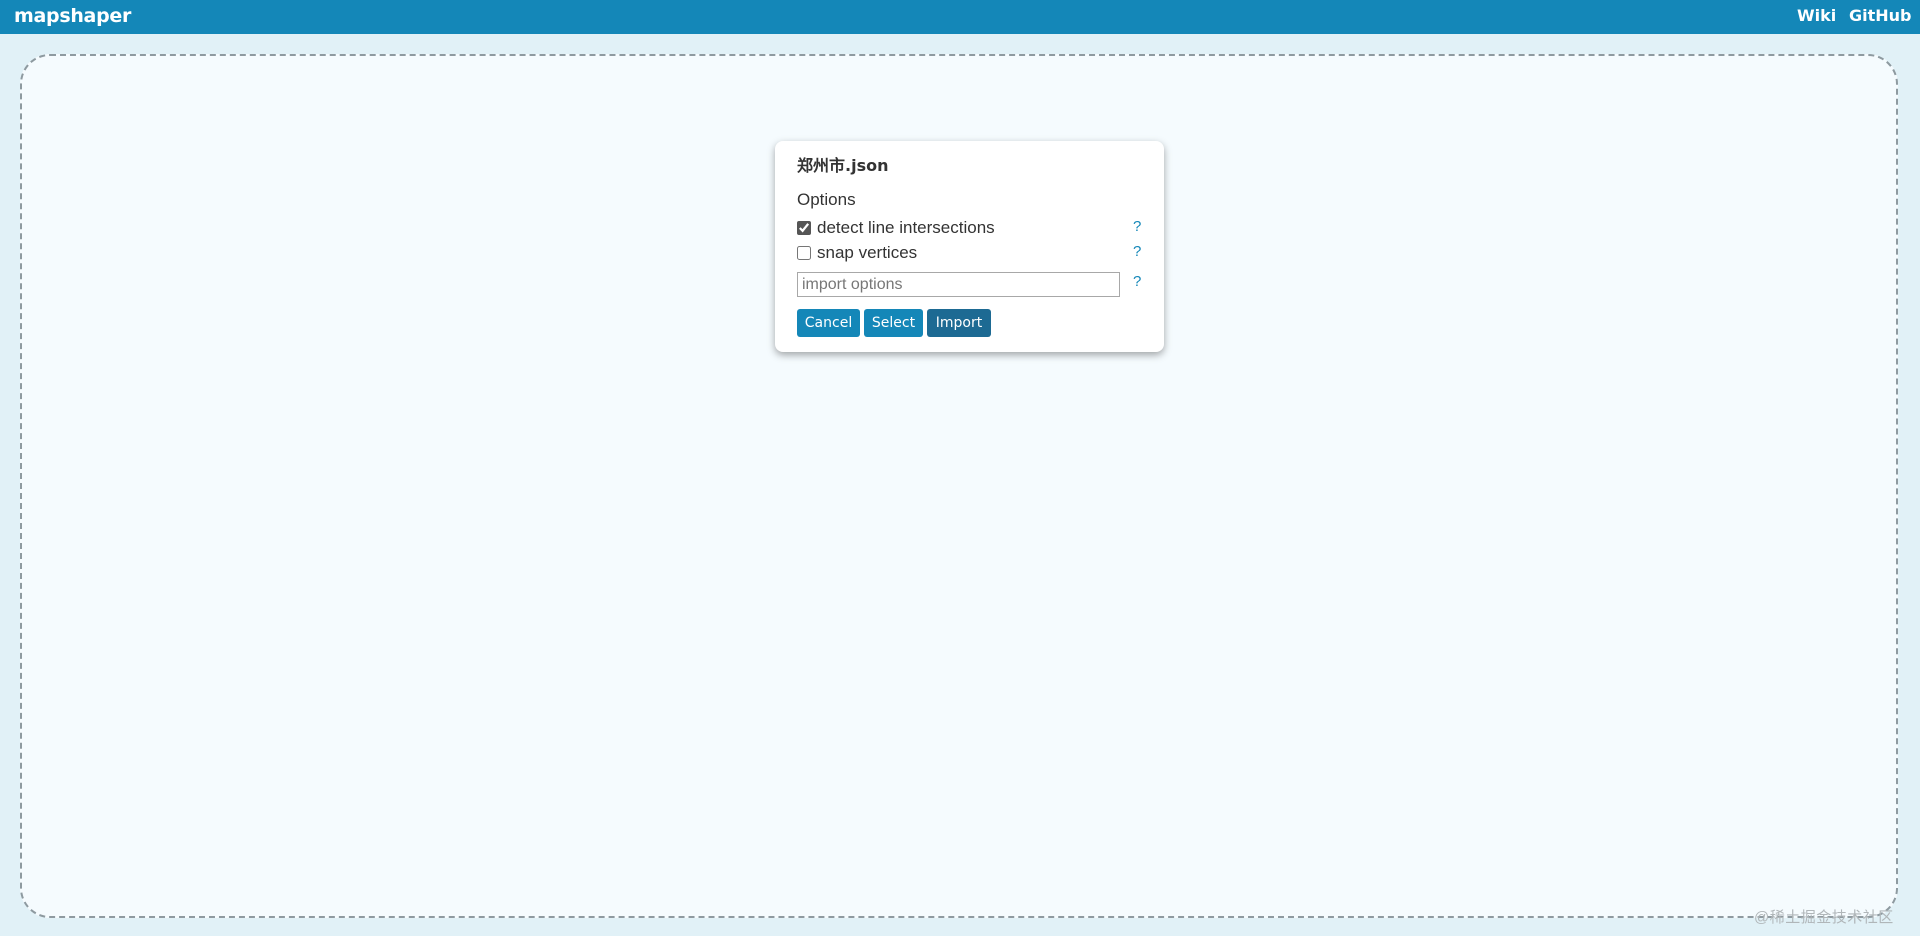 The width and height of the screenshot is (1920, 936). I want to click on snap-vertices-checkbox, so click(804, 253).